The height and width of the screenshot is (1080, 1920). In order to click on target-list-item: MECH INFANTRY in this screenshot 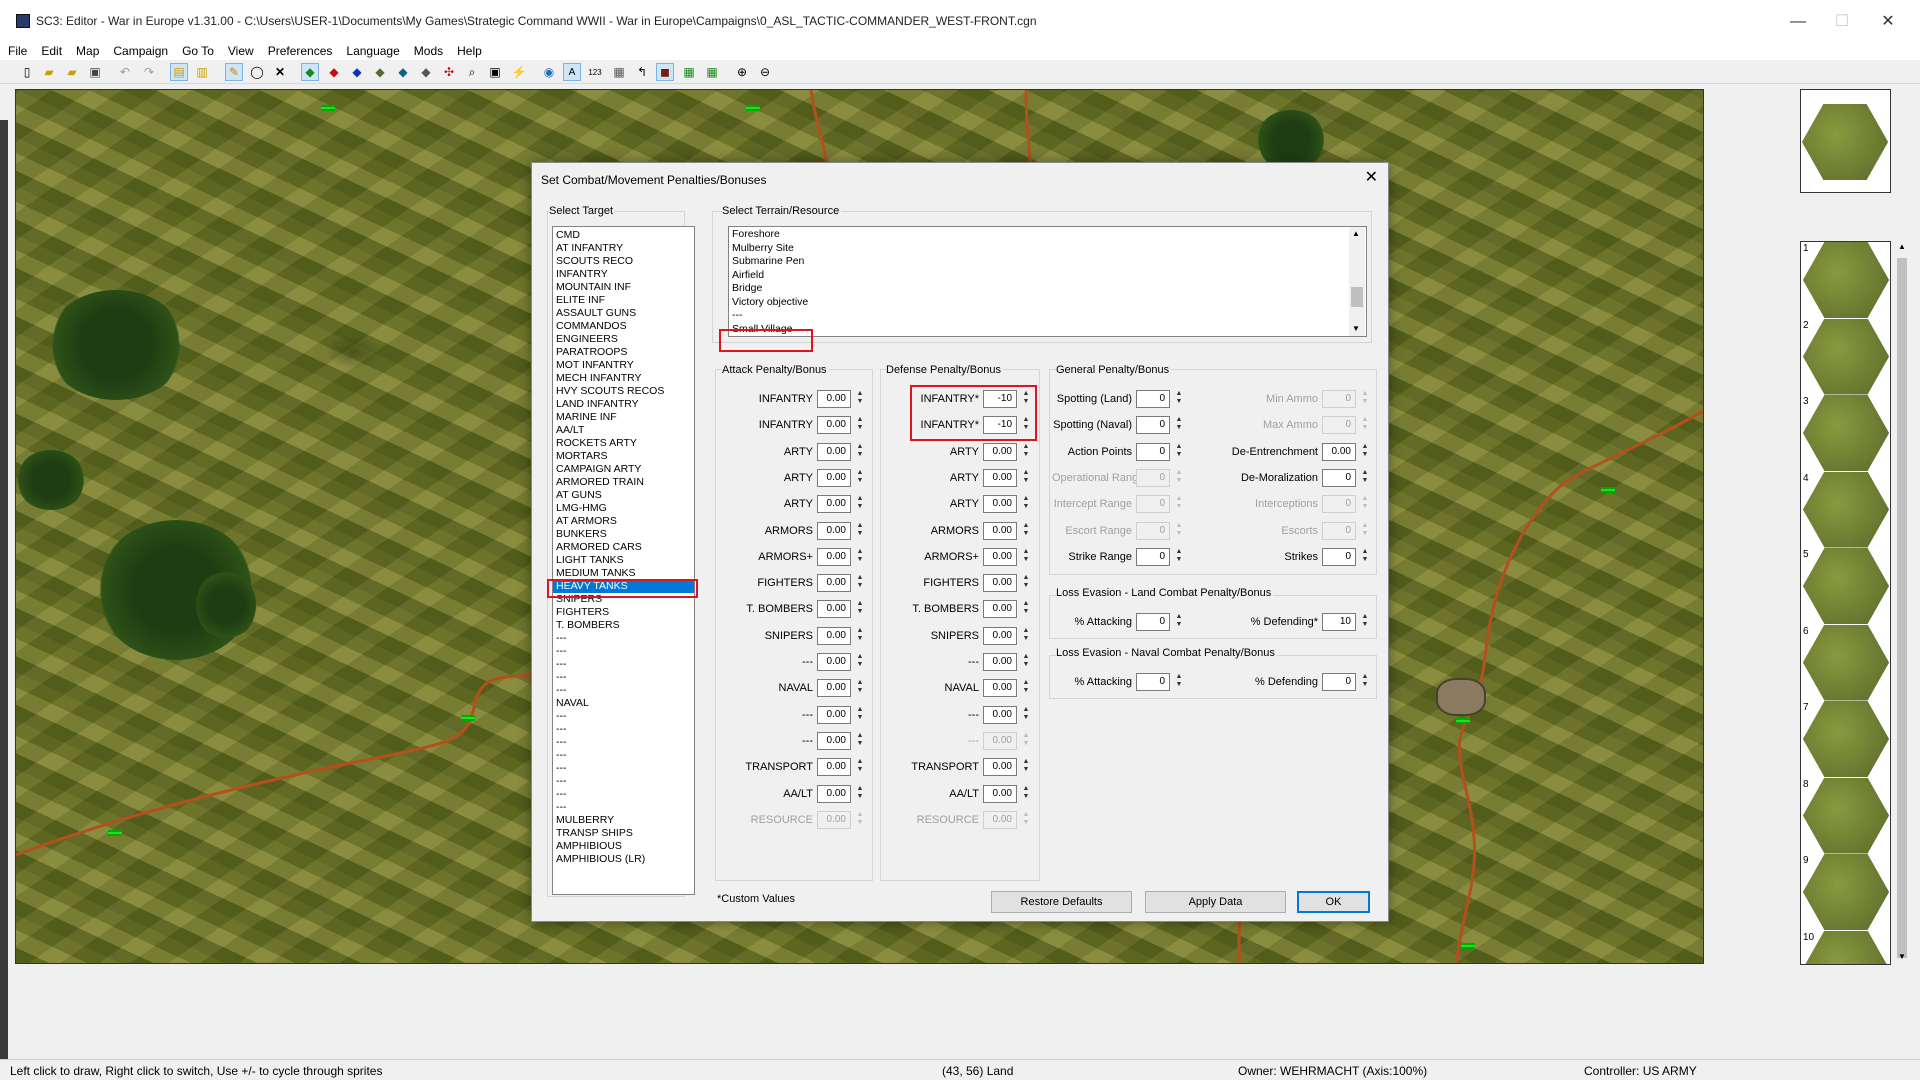, I will do `click(623, 378)`.